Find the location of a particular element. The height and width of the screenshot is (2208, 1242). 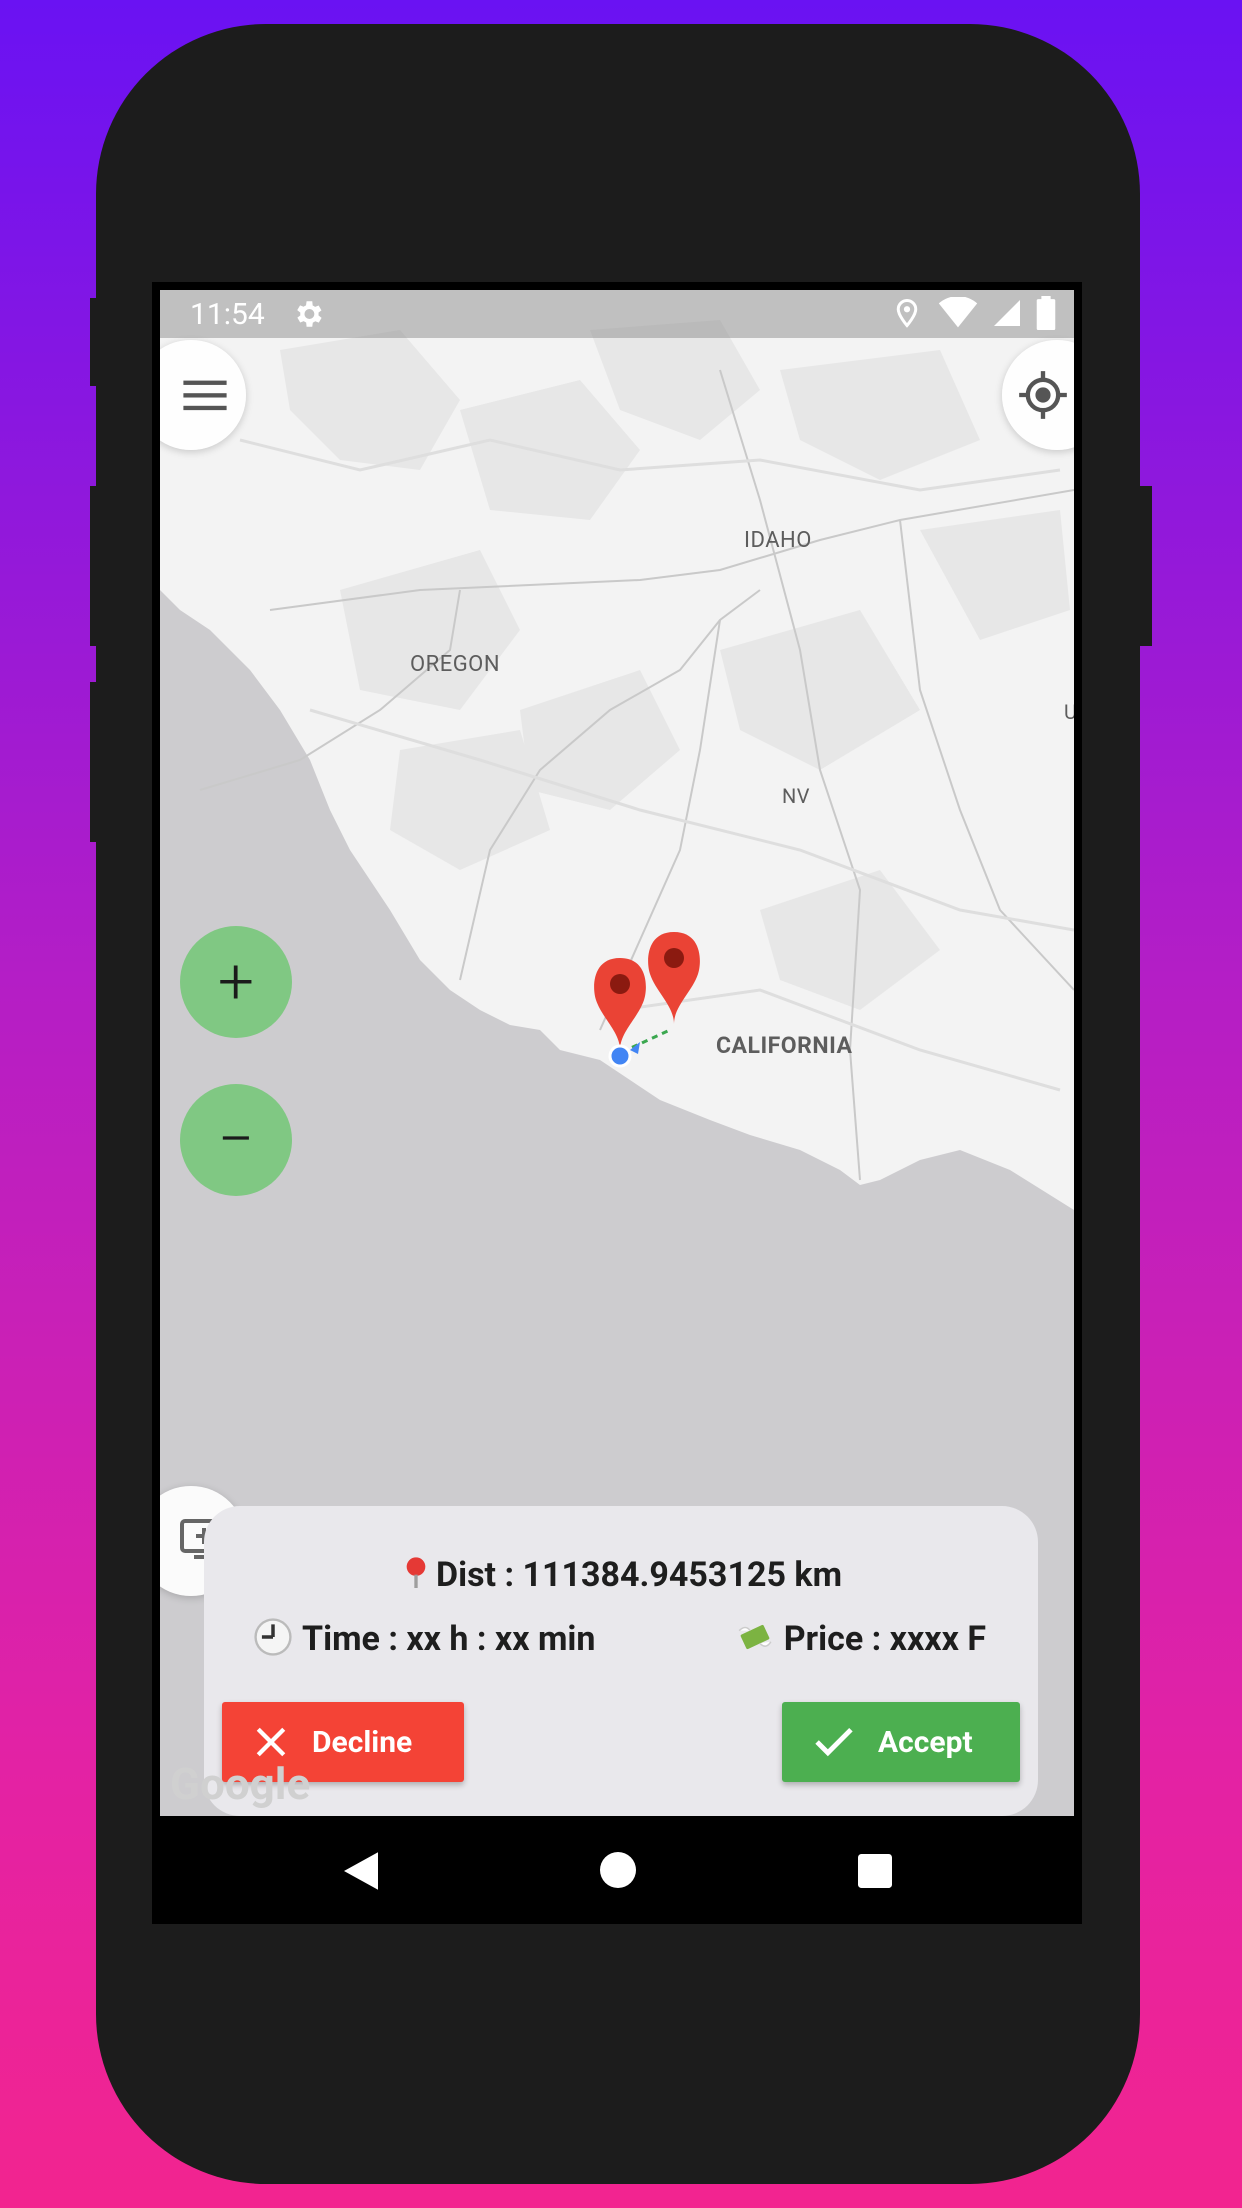

home-icon is located at coordinates (618, 1870).